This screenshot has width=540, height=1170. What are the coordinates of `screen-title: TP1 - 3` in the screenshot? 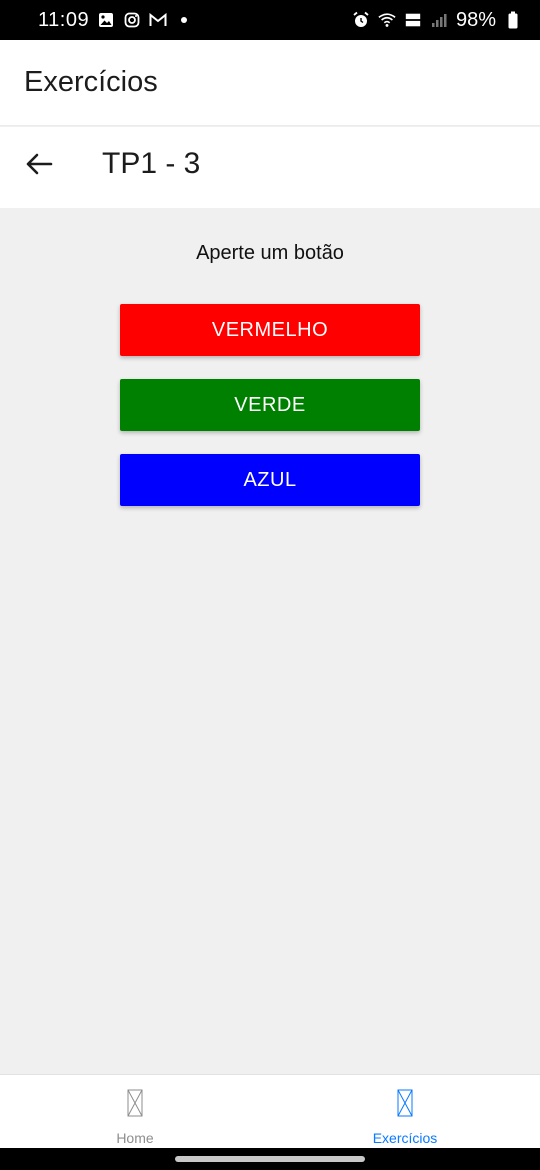 It's located at (151, 163).